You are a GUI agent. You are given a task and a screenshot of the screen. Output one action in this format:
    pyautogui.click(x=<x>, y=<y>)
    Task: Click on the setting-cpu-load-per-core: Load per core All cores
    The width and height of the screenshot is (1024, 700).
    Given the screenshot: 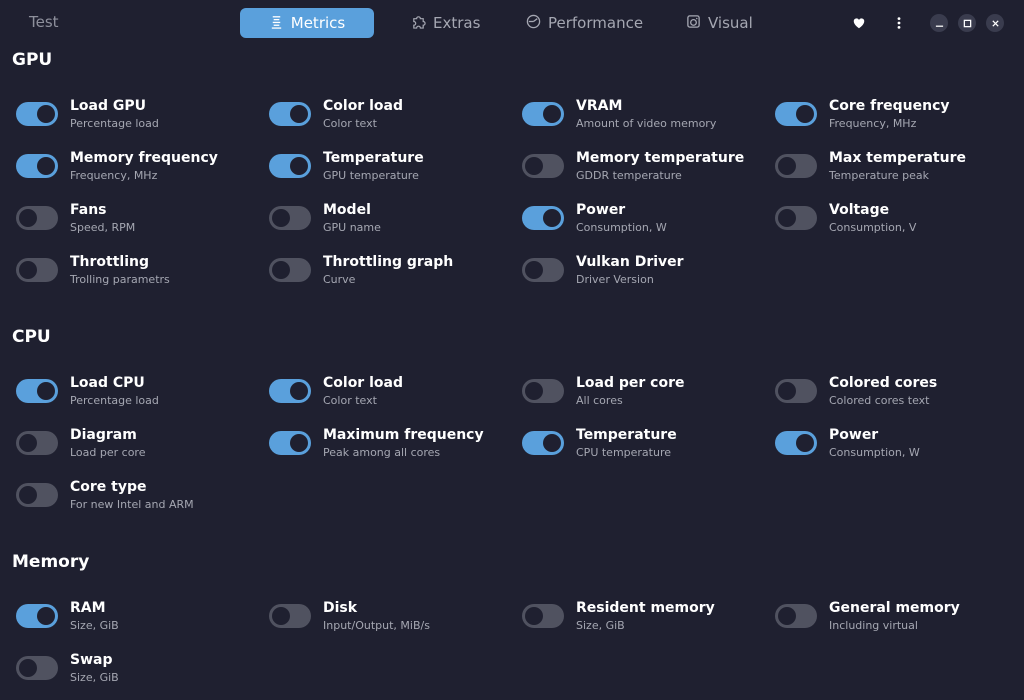 What is the action you would take?
    pyautogui.click(x=638, y=395)
    